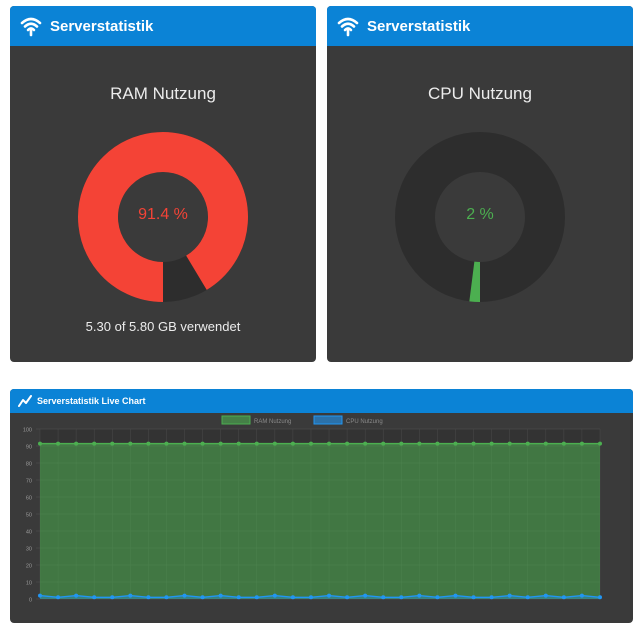  Describe the element at coordinates (272, 422) in the screenshot. I see `legend-label-ram: RAM Nutzung` at that location.